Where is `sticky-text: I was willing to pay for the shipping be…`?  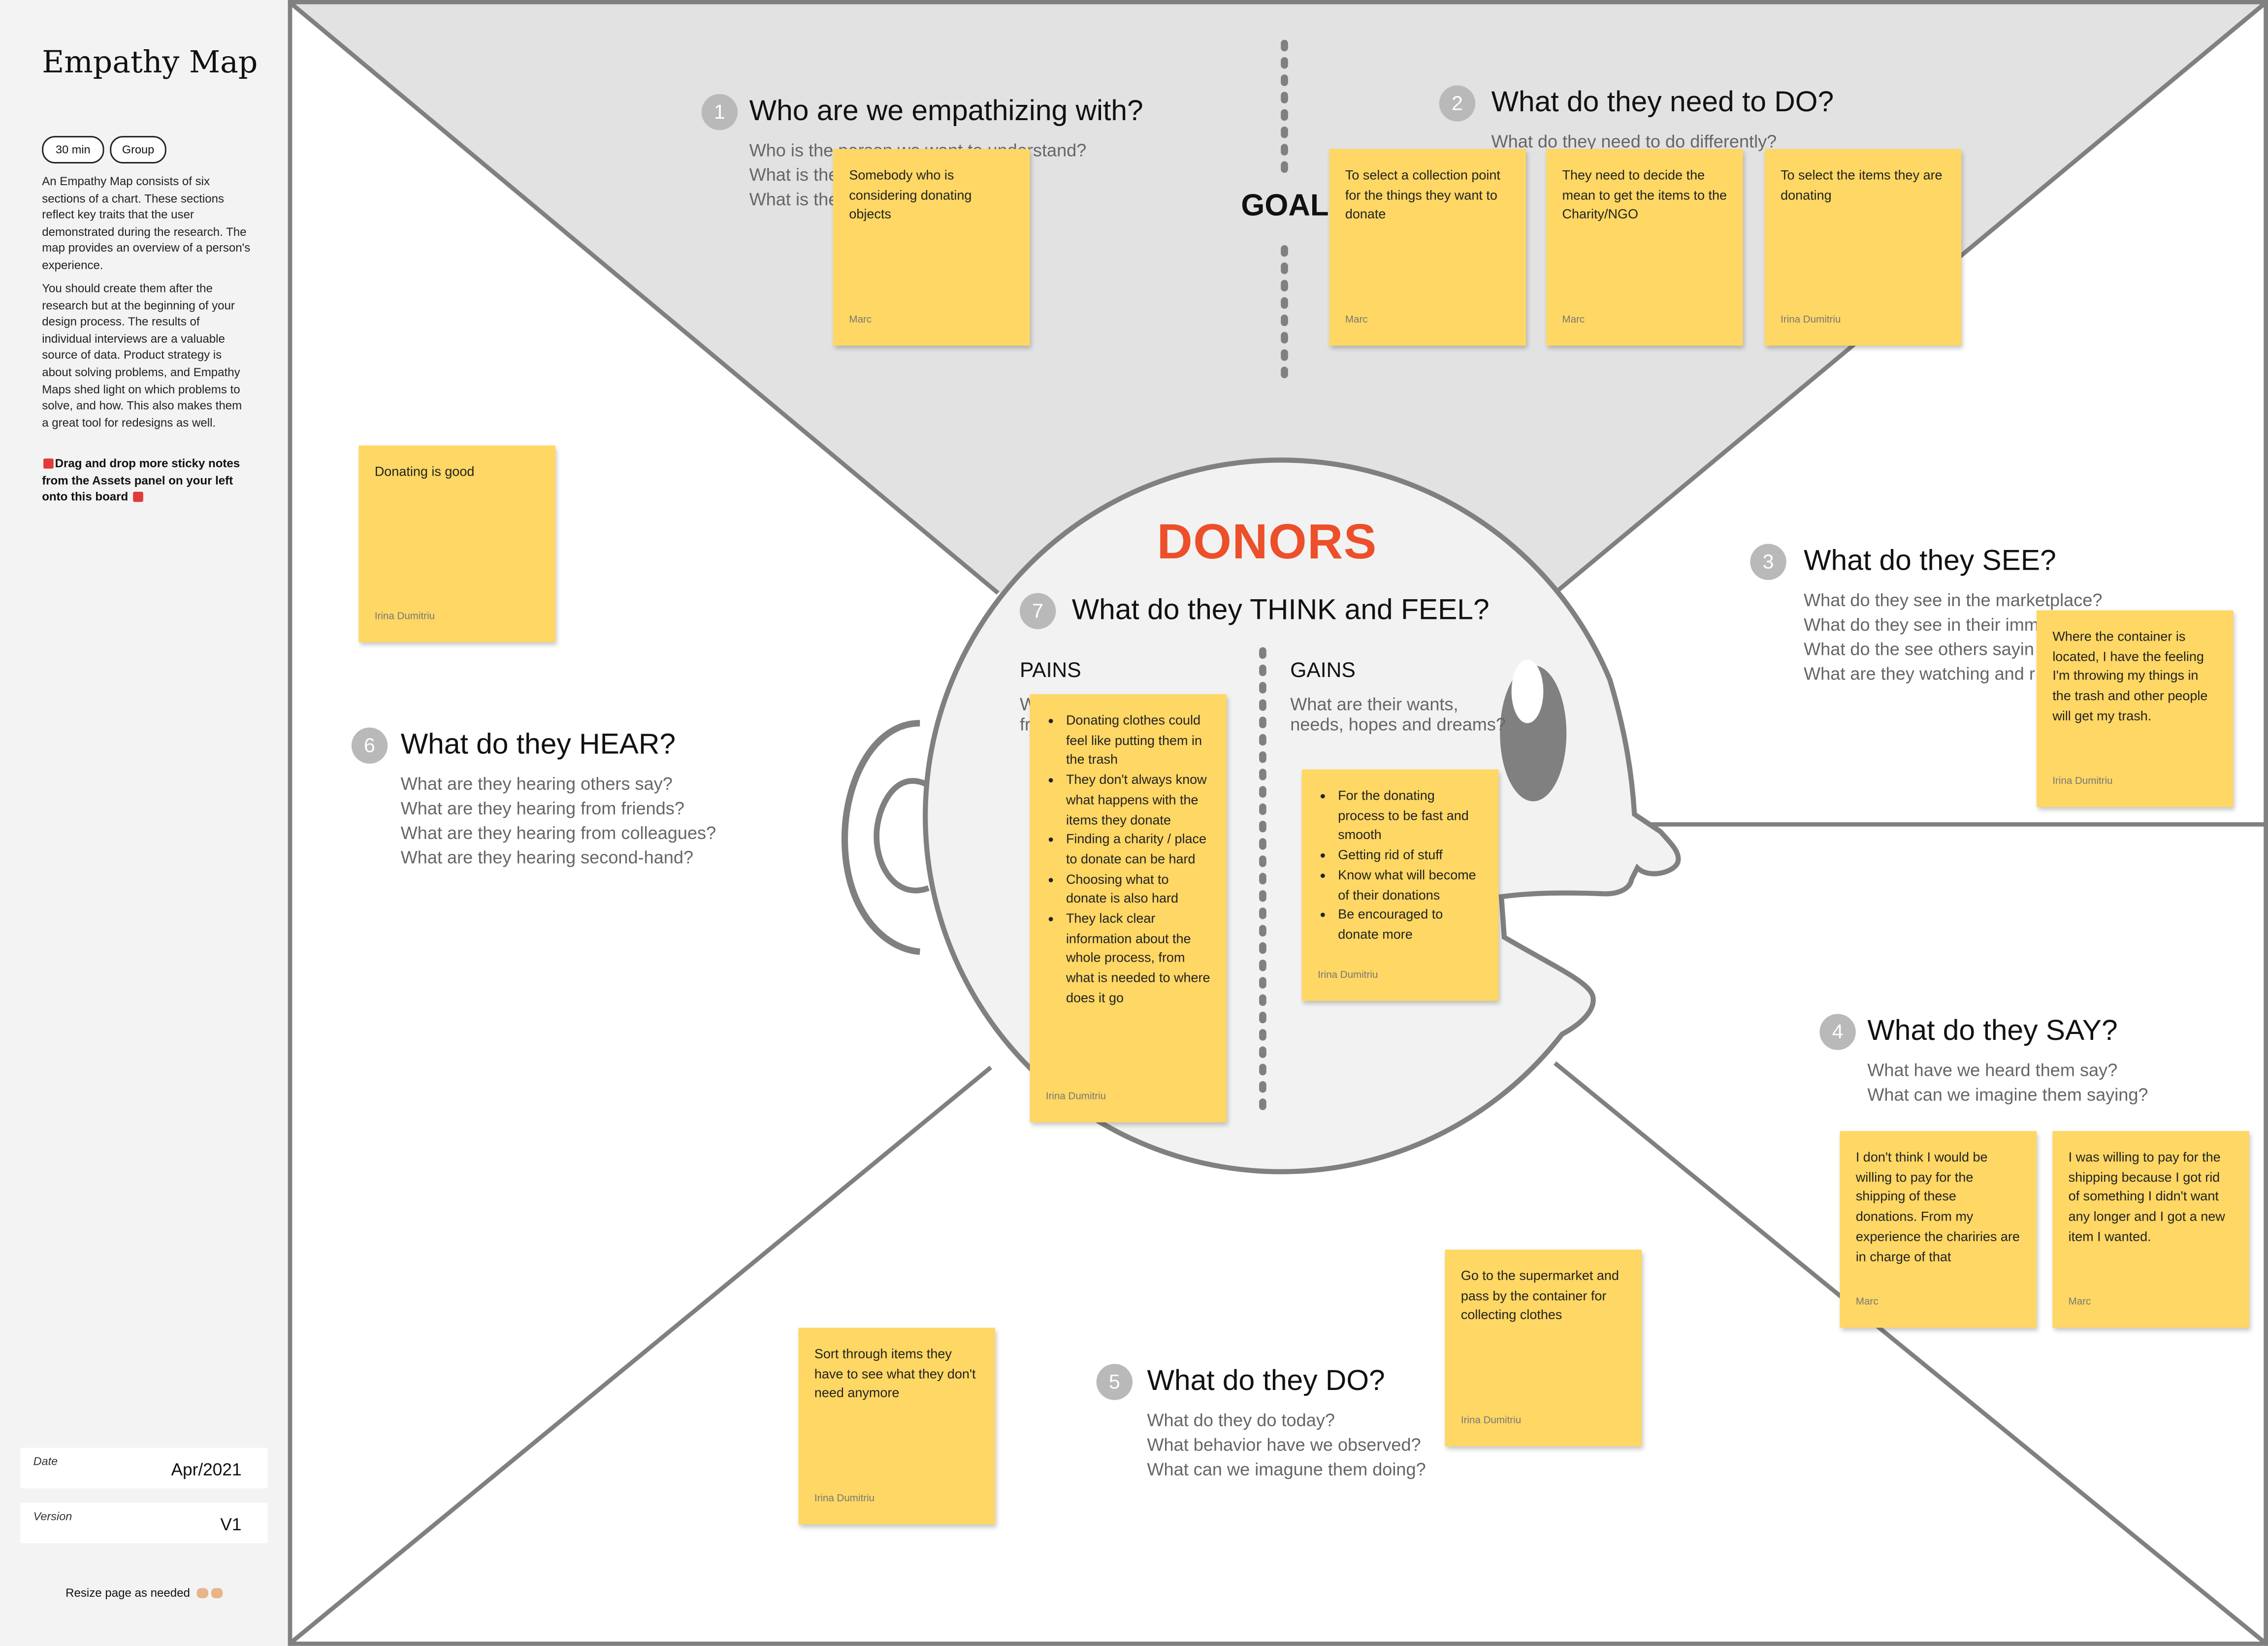 sticky-text: I was willing to pay for the shipping be… is located at coordinates (2146, 1197).